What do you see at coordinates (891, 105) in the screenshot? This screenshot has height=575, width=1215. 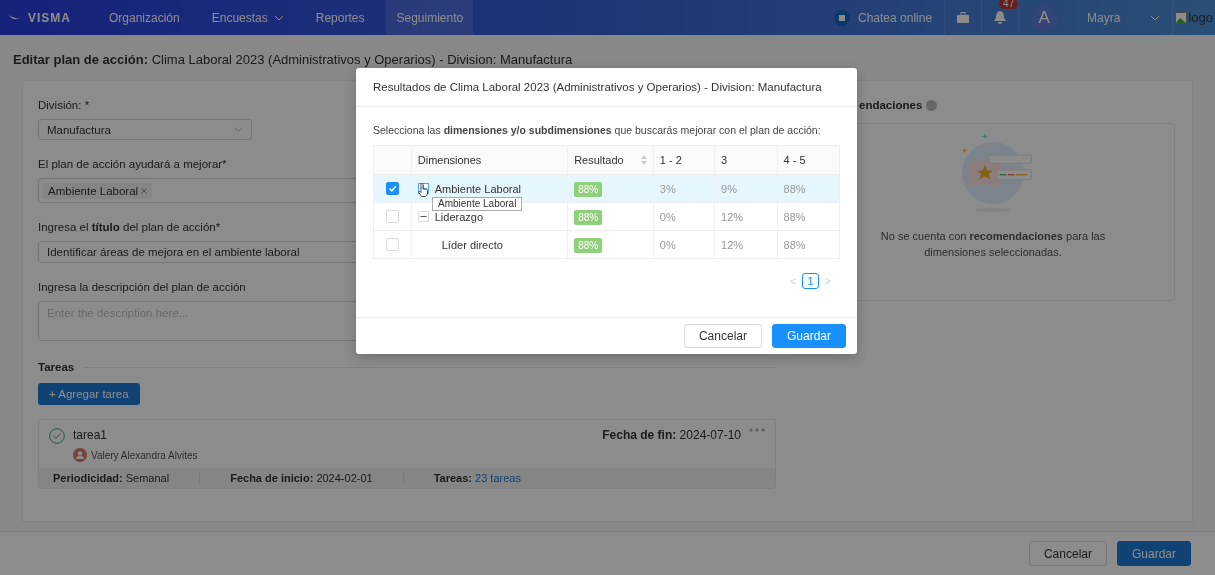 I see `panel-title: endaciones` at bounding box center [891, 105].